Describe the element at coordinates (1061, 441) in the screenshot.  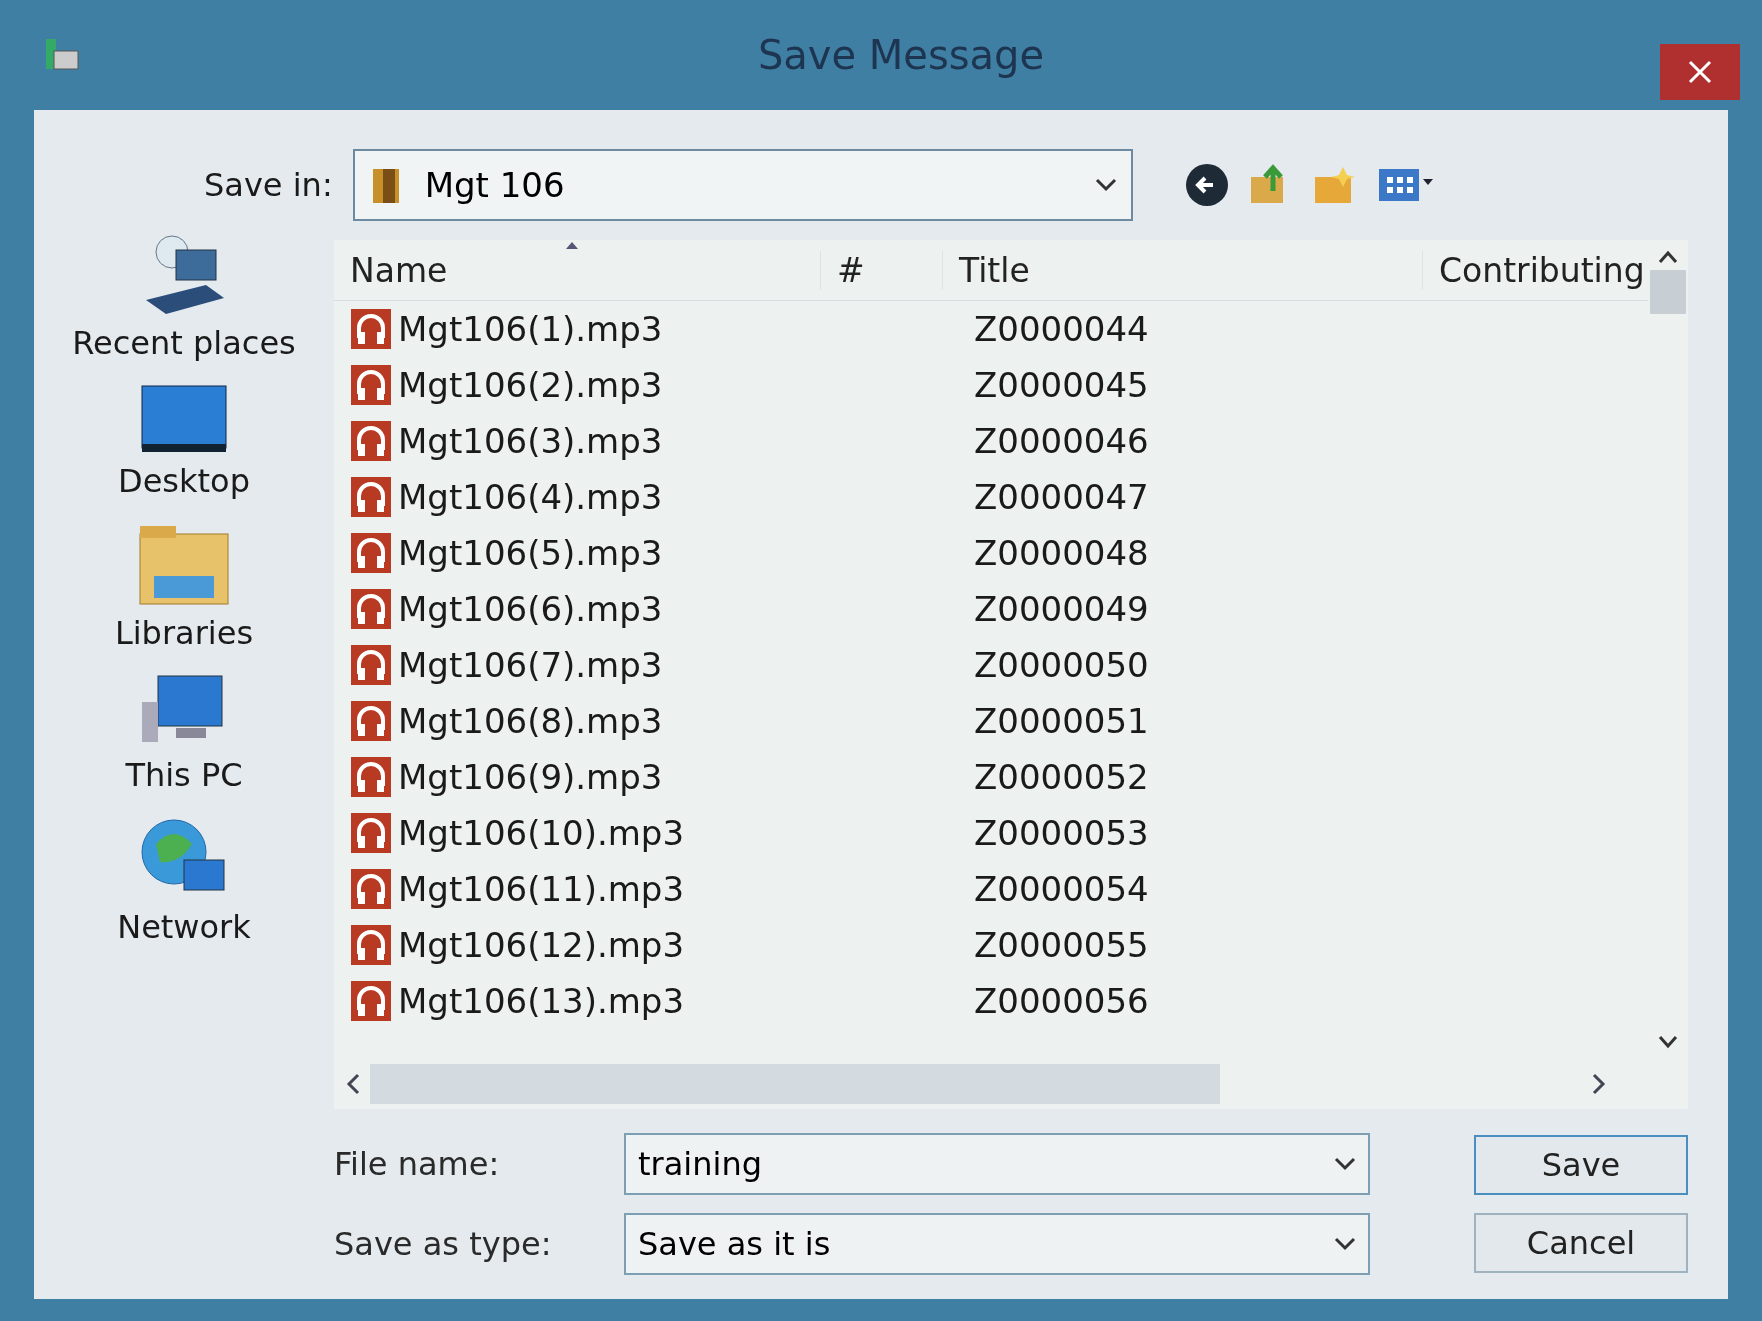
I see `title-cell: Z0000046` at that location.